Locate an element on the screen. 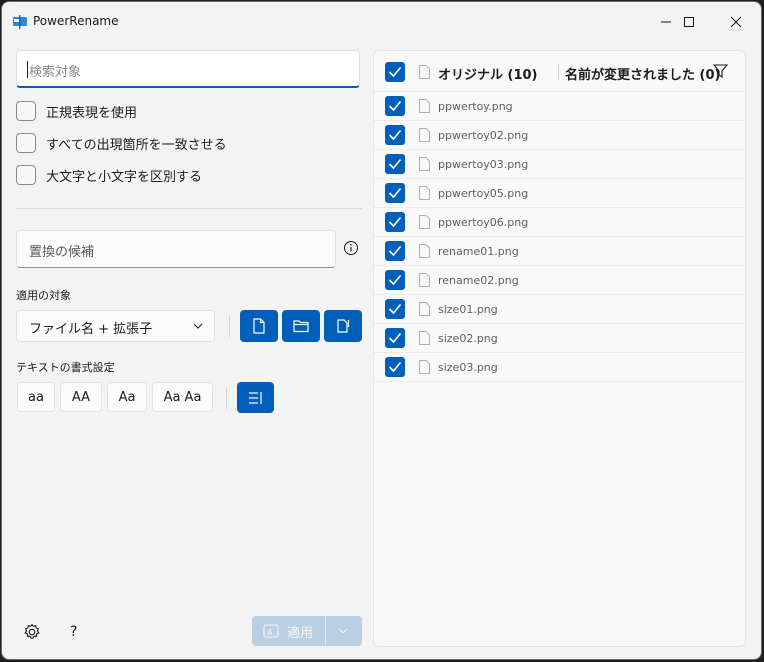  file-list-header: オリジナル (10) 名前が変更されました (0) is located at coordinates (559, 71).